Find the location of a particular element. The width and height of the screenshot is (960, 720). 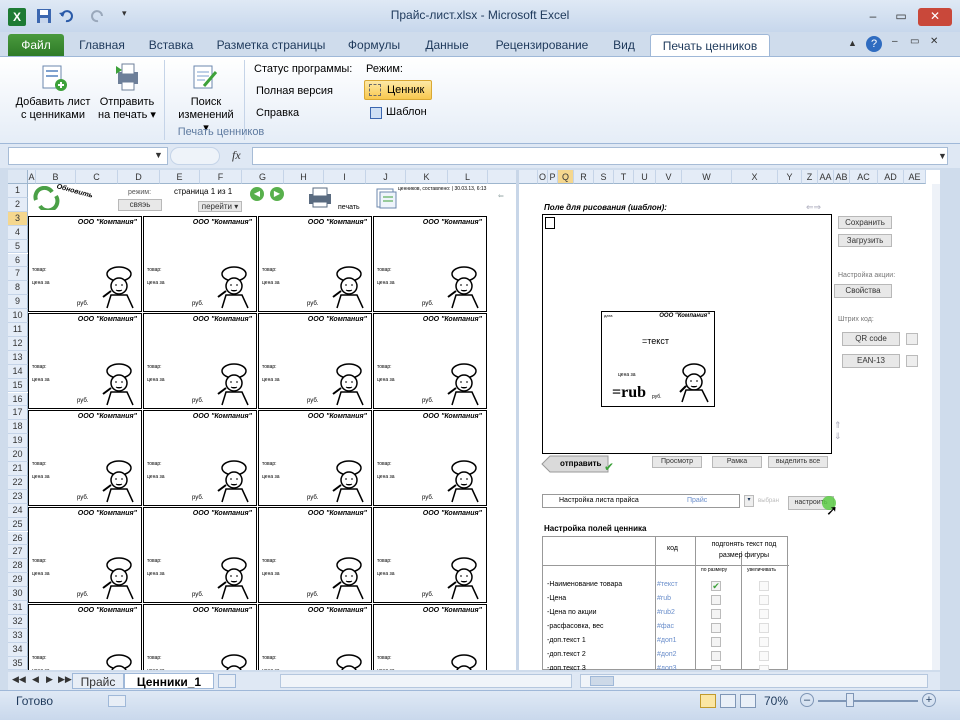

split-divider is located at coordinates (517, 420).